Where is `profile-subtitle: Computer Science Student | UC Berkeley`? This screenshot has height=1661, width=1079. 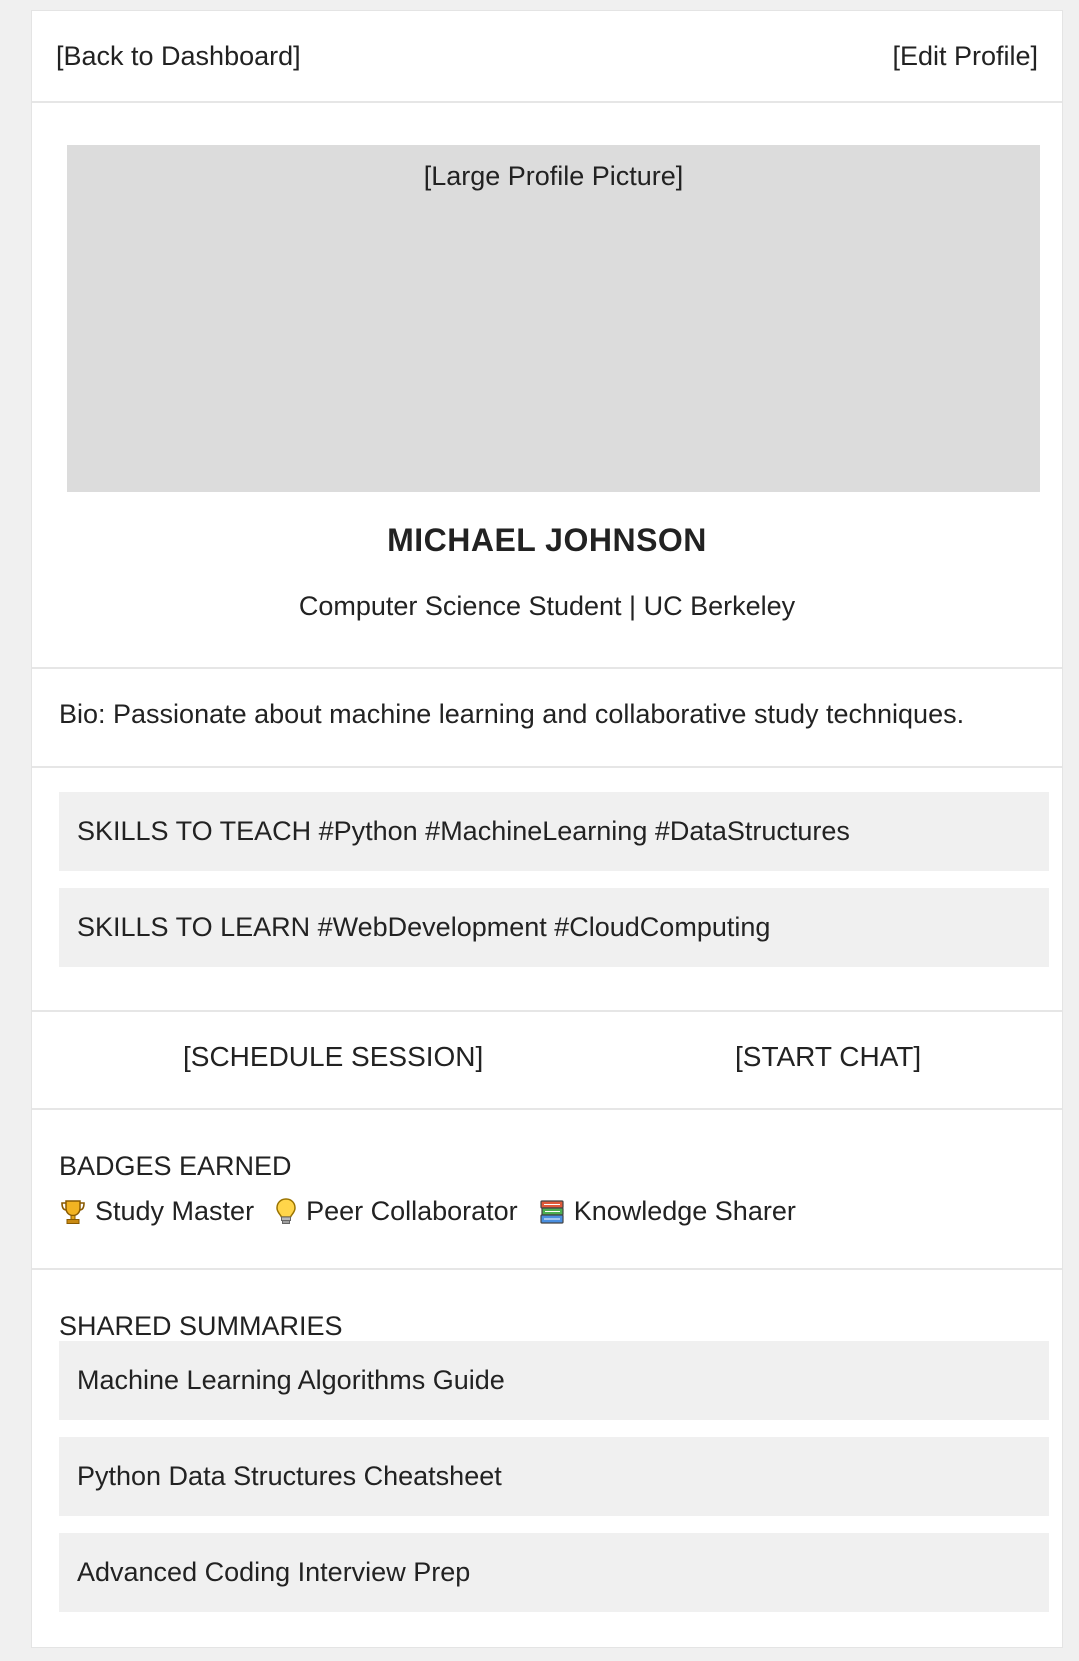
profile-subtitle: Computer Science Student | UC Berkeley is located at coordinates (547, 606).